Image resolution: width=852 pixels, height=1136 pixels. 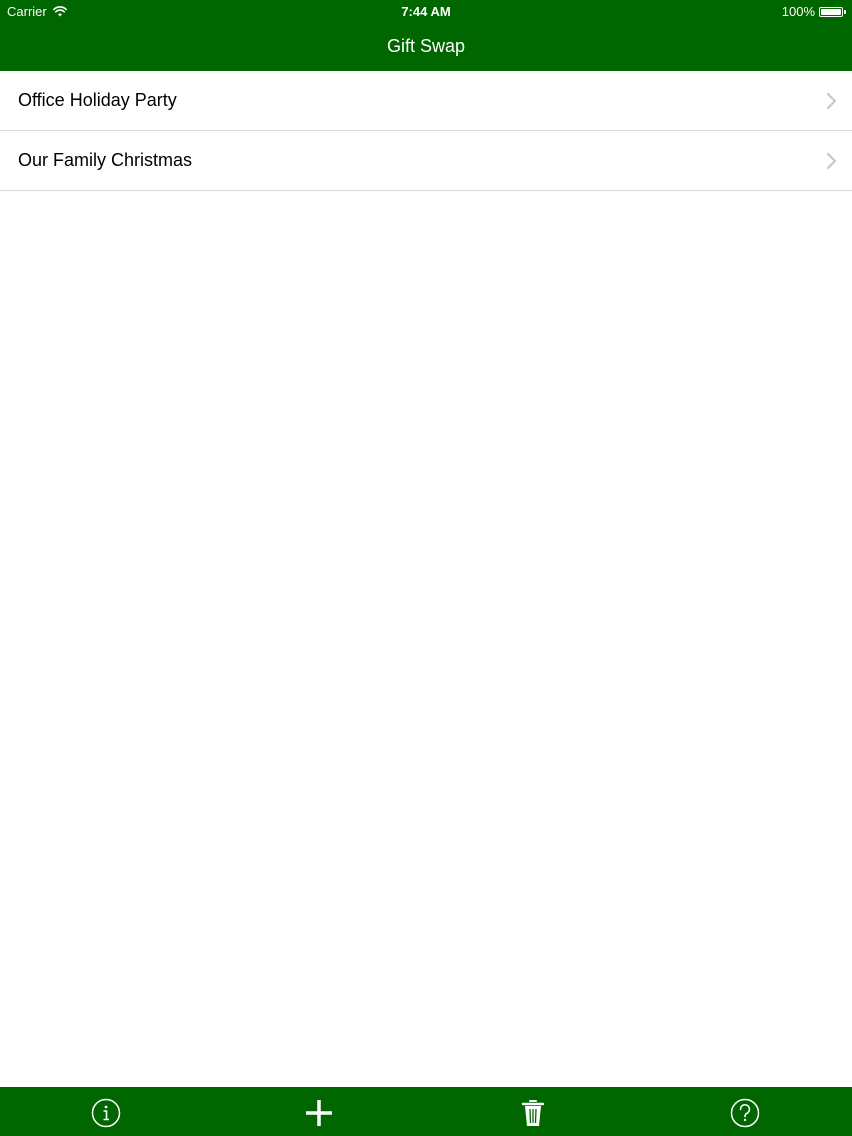 I want to click on status-time: 7:44 AM, so click(x=426, y=11).